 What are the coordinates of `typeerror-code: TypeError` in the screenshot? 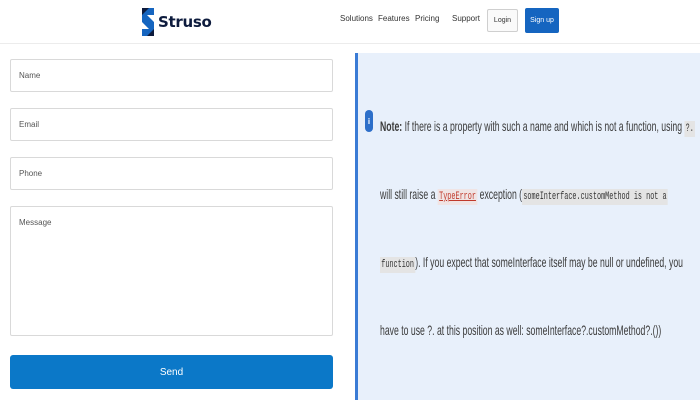 It's located at (457, 197).